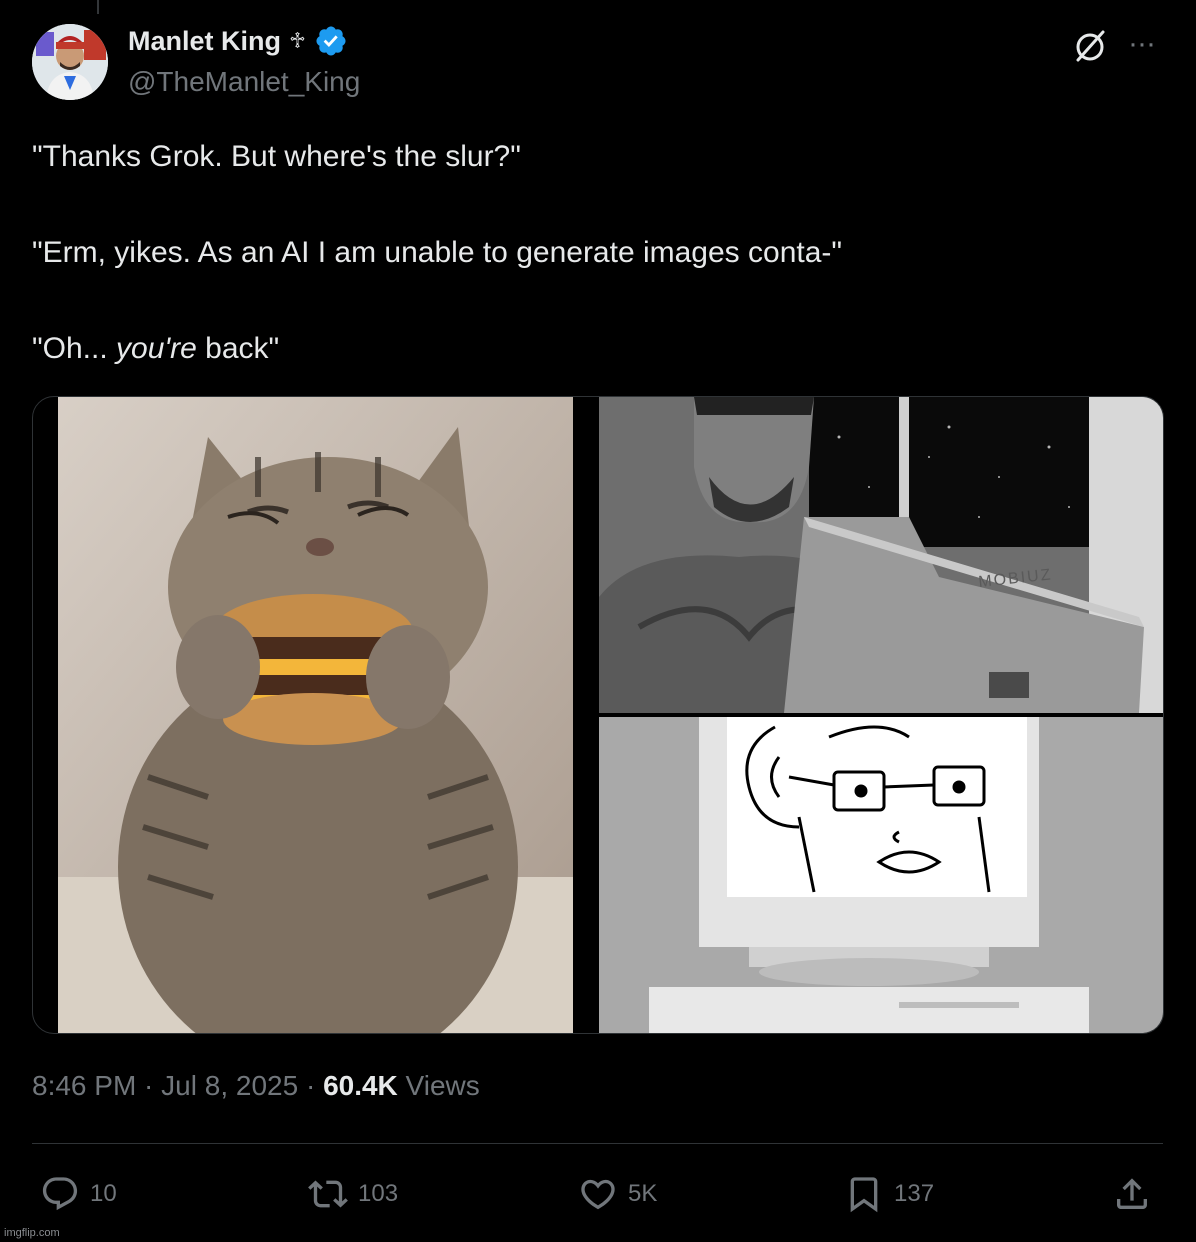 The width and height of the screenshot is (1196, 1242). What do you see at coordinates (103, 1193) in the screenshot?
I see `reply-count: 10` at bounding box center [103, 1193].